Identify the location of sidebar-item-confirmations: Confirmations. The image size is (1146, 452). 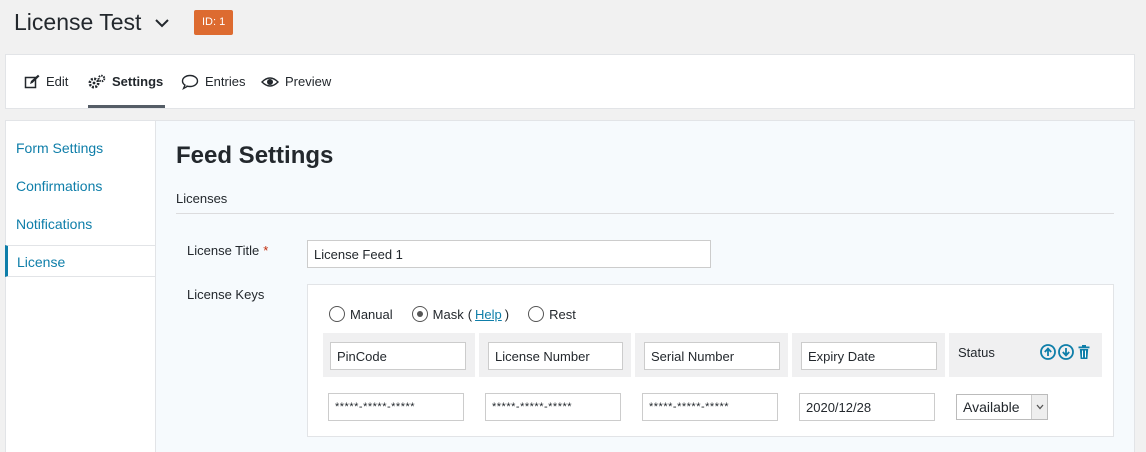
(80, 186).